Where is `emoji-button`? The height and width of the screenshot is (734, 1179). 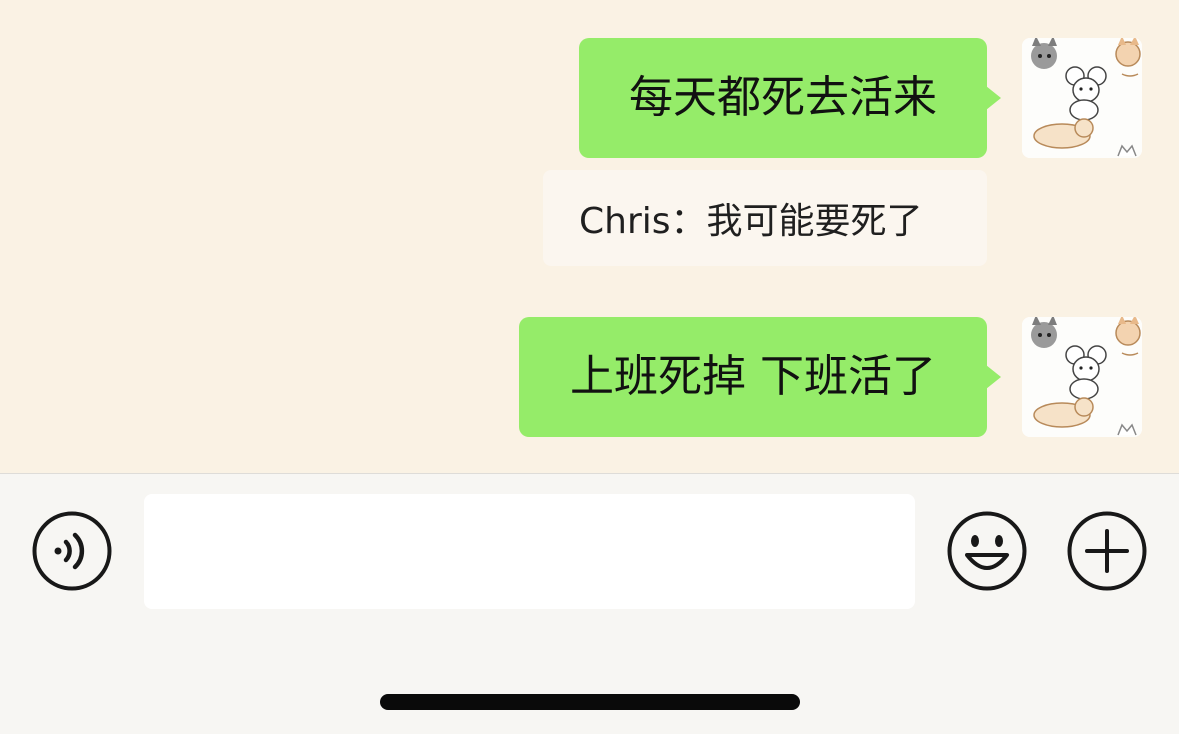 emoji-button is located at coordinates (987, 551).